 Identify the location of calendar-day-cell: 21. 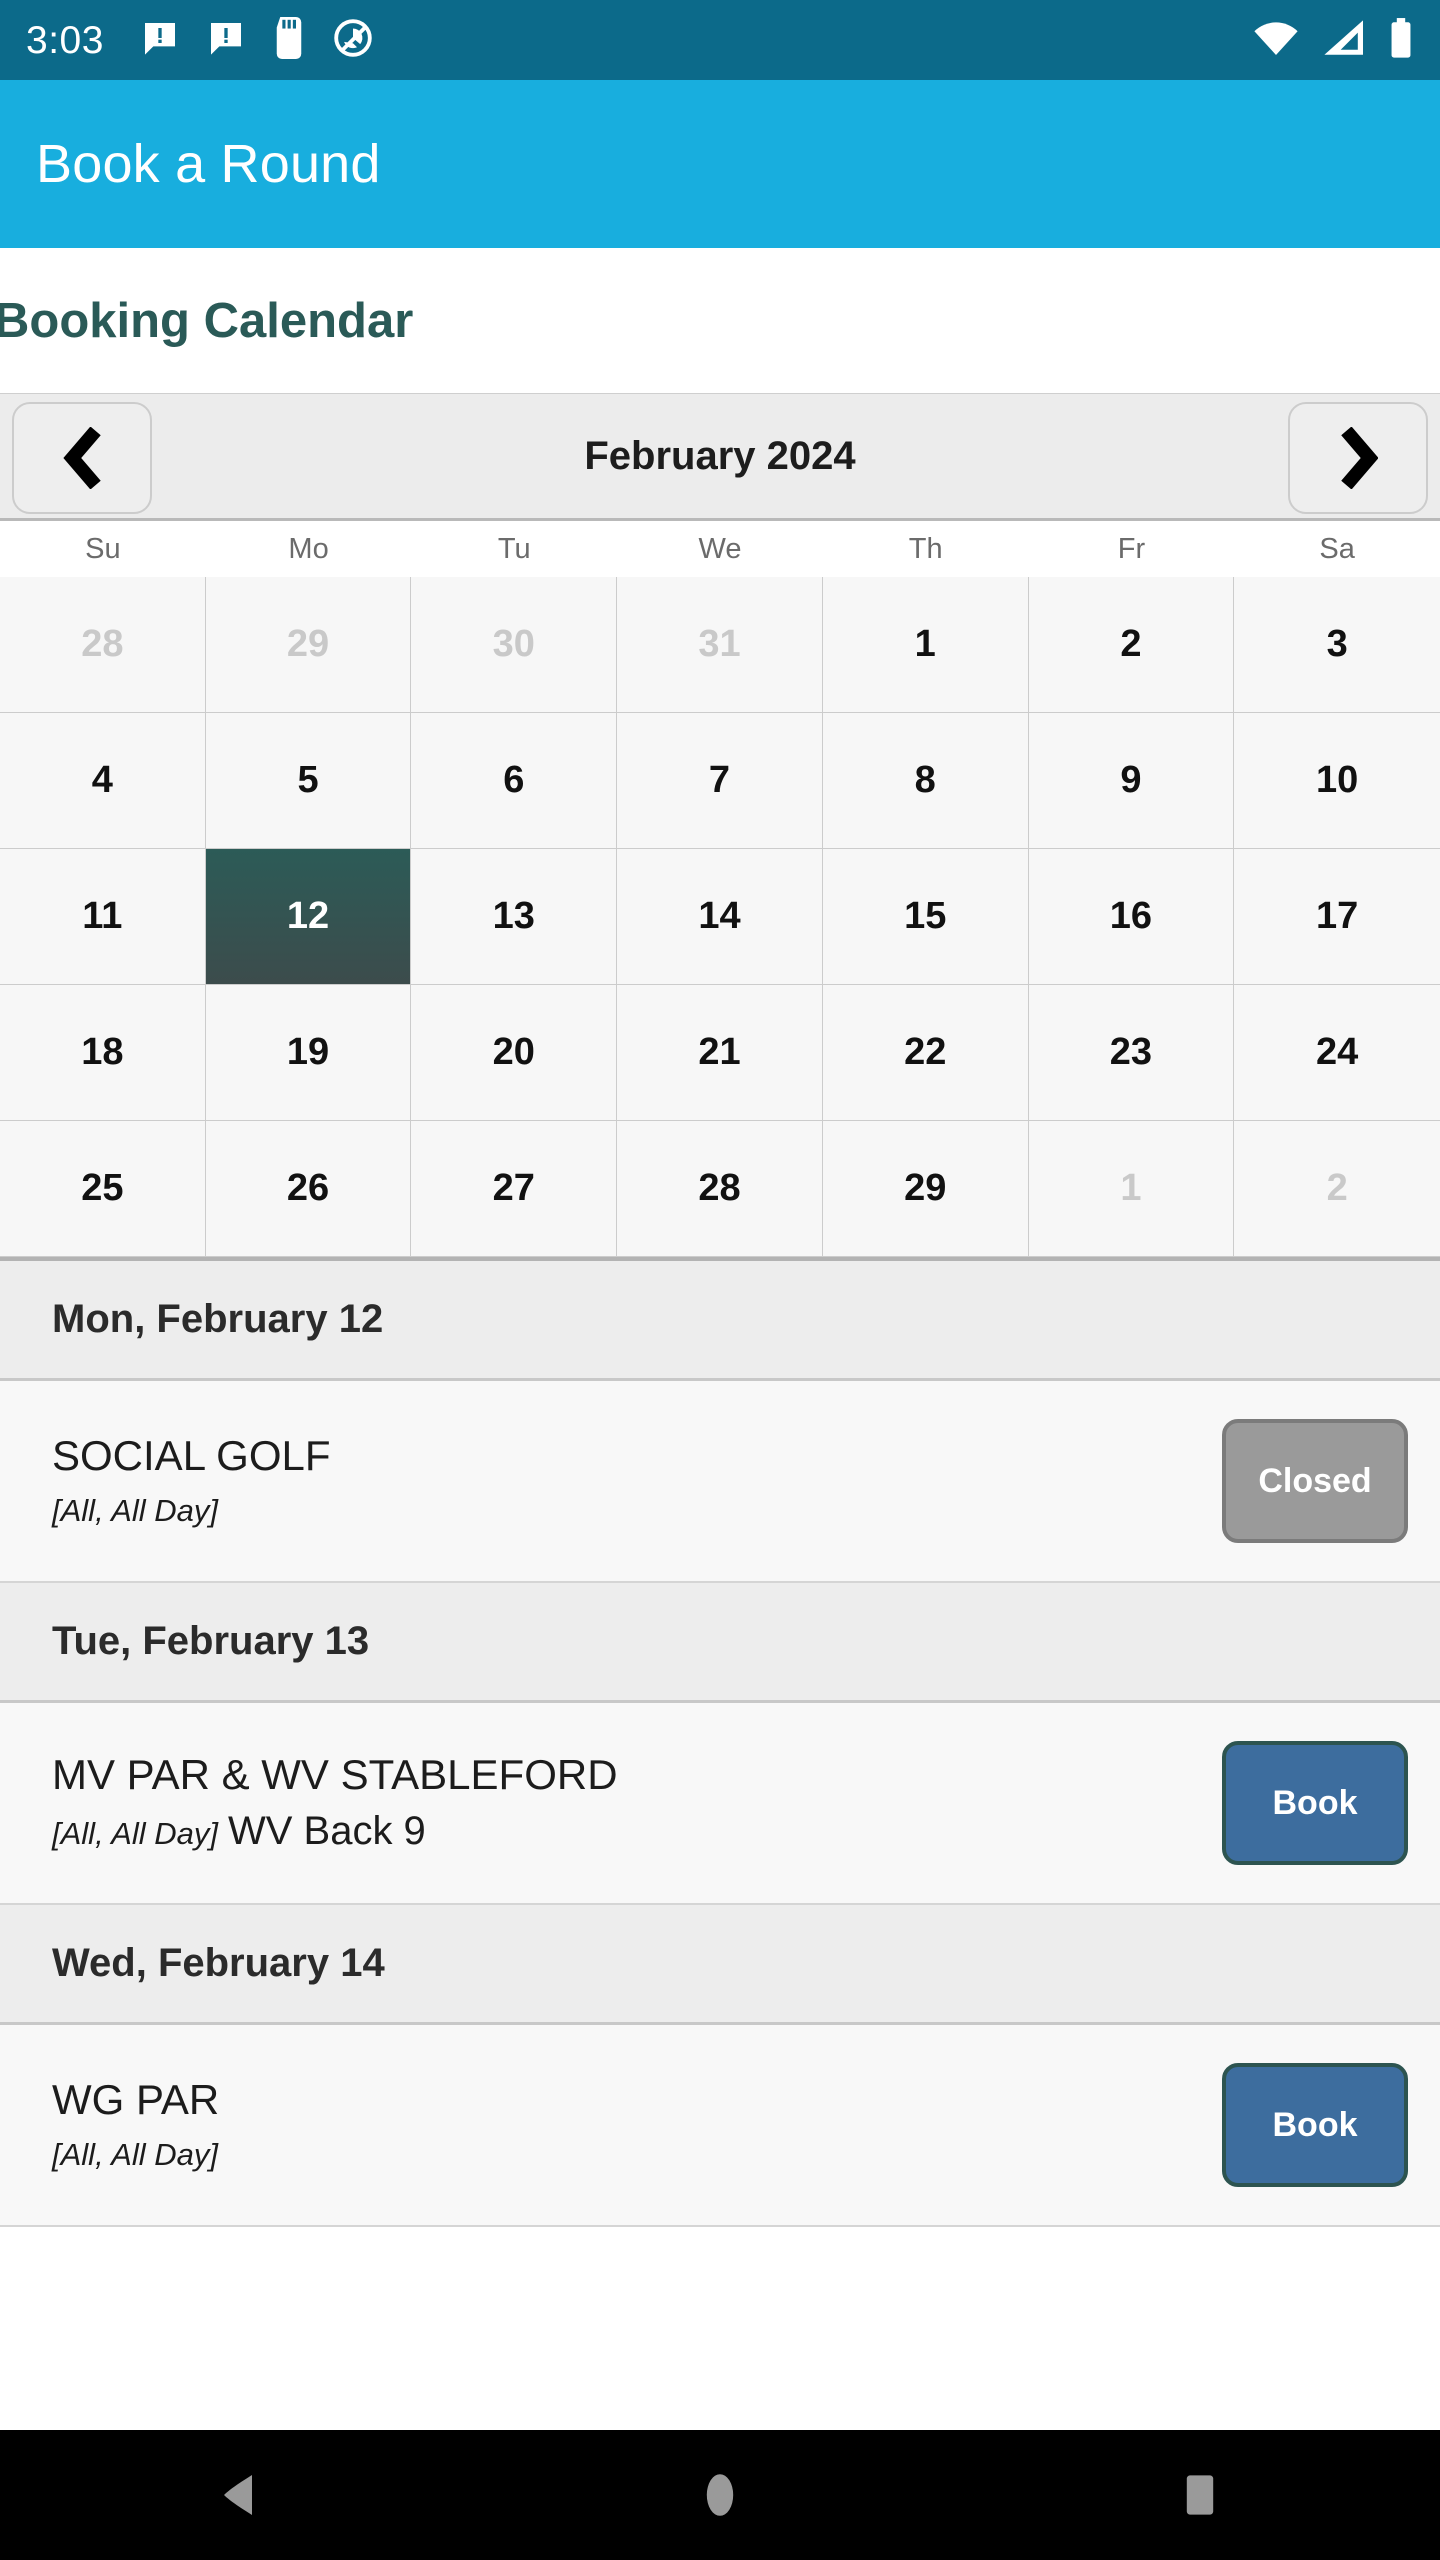
(720, 1053).